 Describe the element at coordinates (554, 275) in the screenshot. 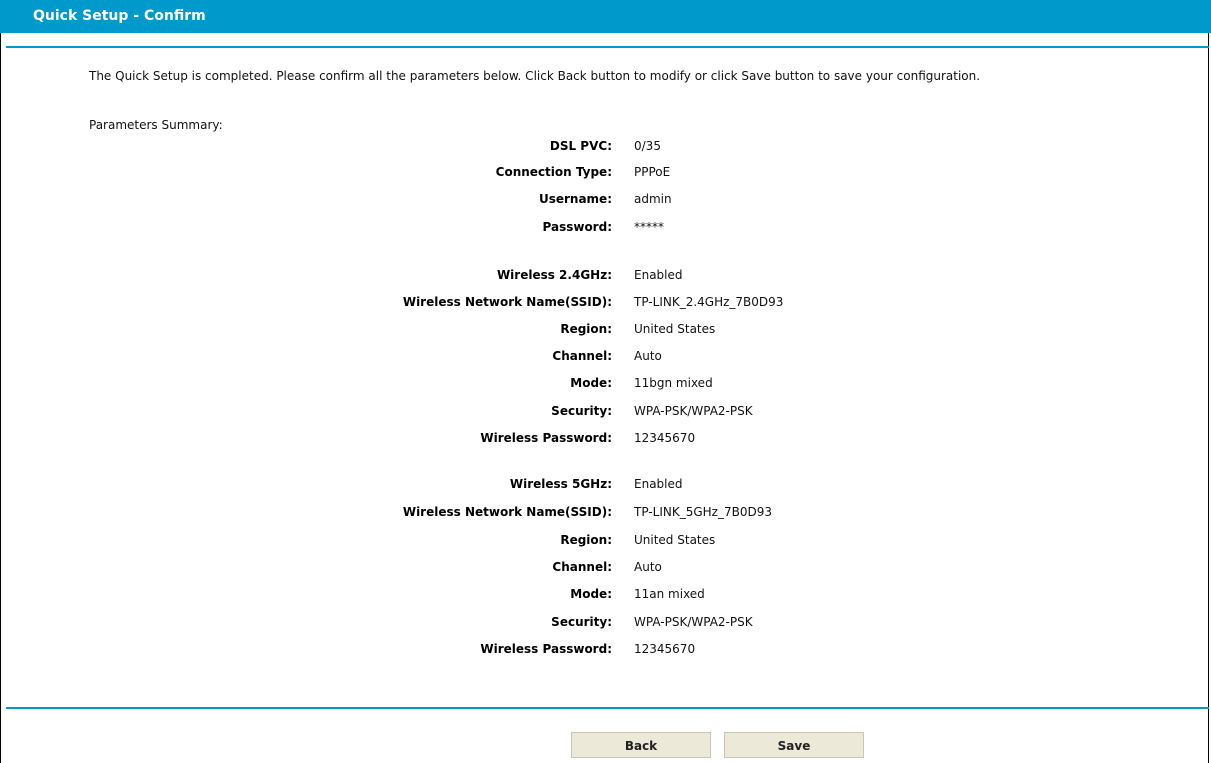

I see `param-label: Wireless 2.4GHz:` at that location.